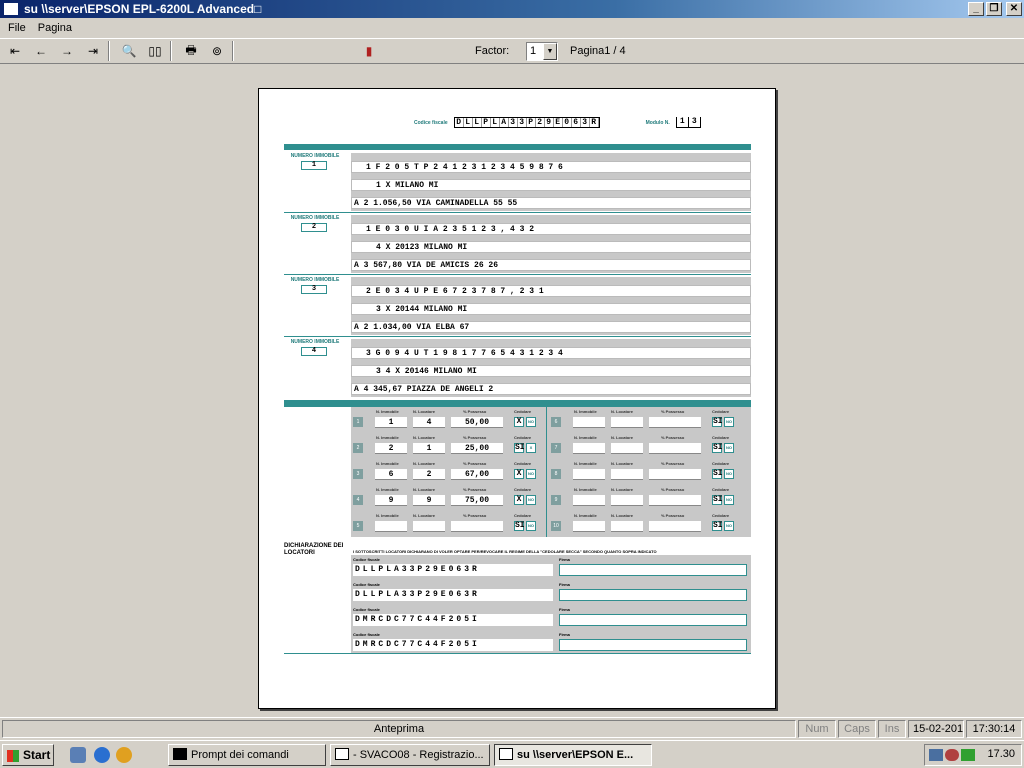 The height and width of the screenshot is (768, 1024). What do you see at coordinates (550, 51) in the screenshot?
I see `chevron-down-icon: ▼` at bounding box center [550, 51].